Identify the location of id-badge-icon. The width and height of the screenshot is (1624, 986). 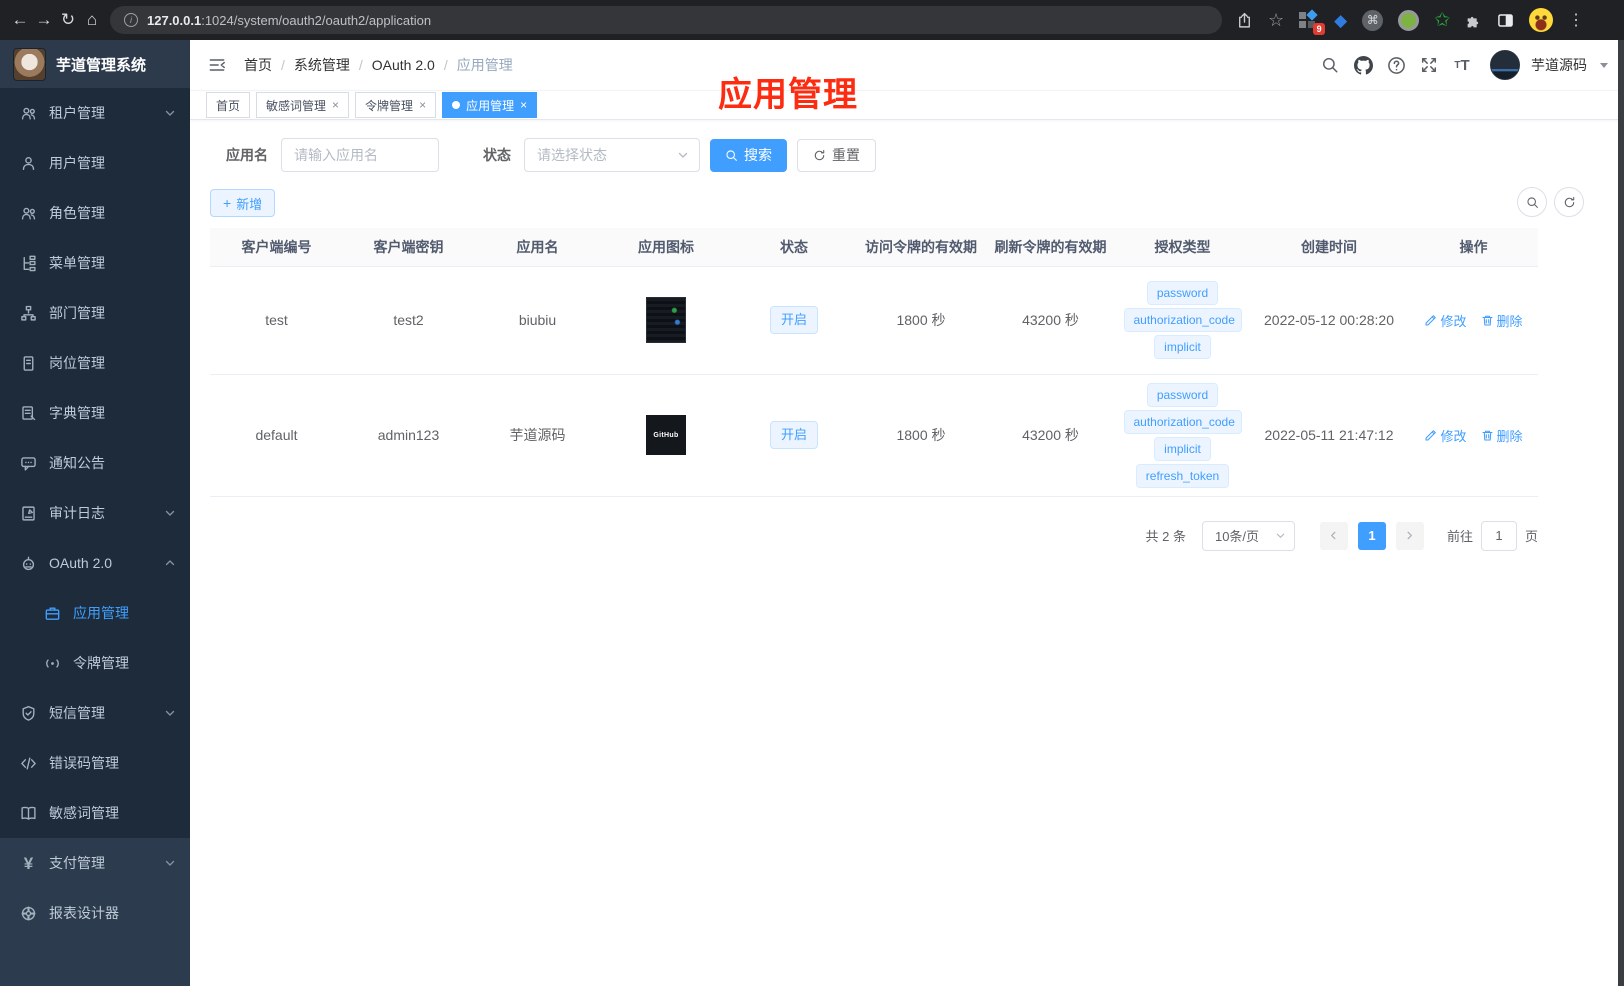
(28, 363).